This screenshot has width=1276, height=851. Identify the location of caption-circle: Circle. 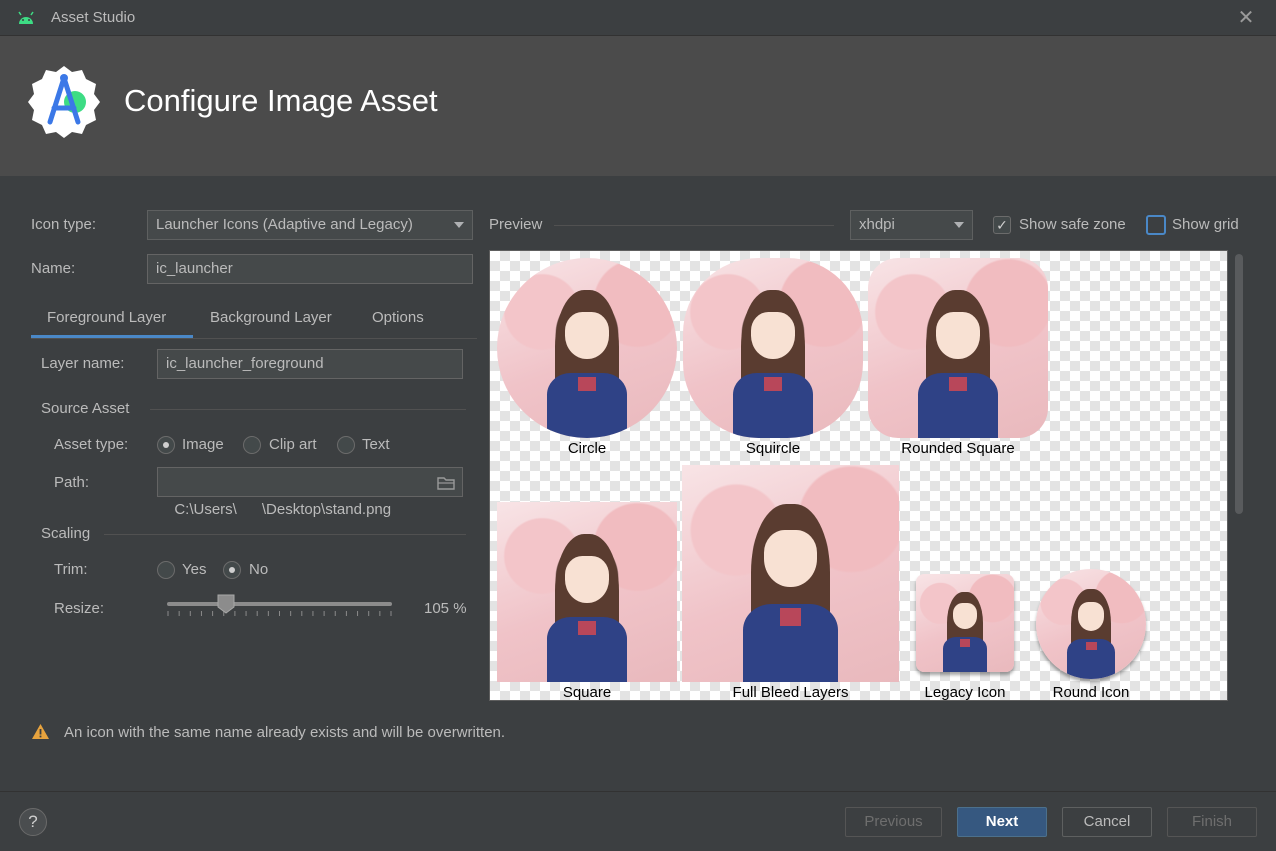
(587, 448).